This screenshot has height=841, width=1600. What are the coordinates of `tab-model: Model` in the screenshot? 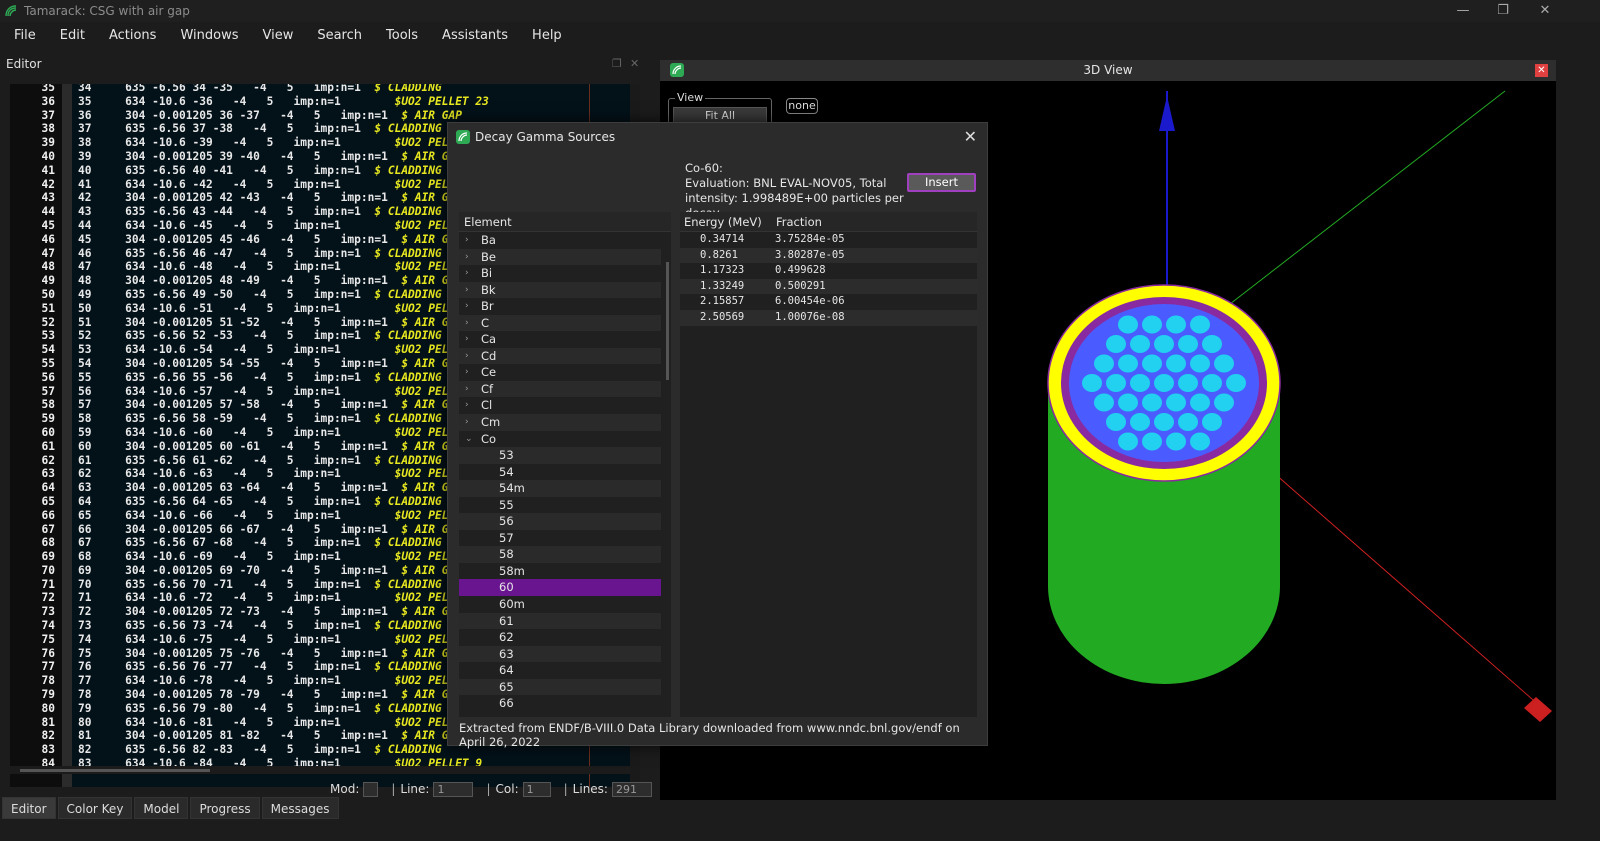 It's located at (161, 808).